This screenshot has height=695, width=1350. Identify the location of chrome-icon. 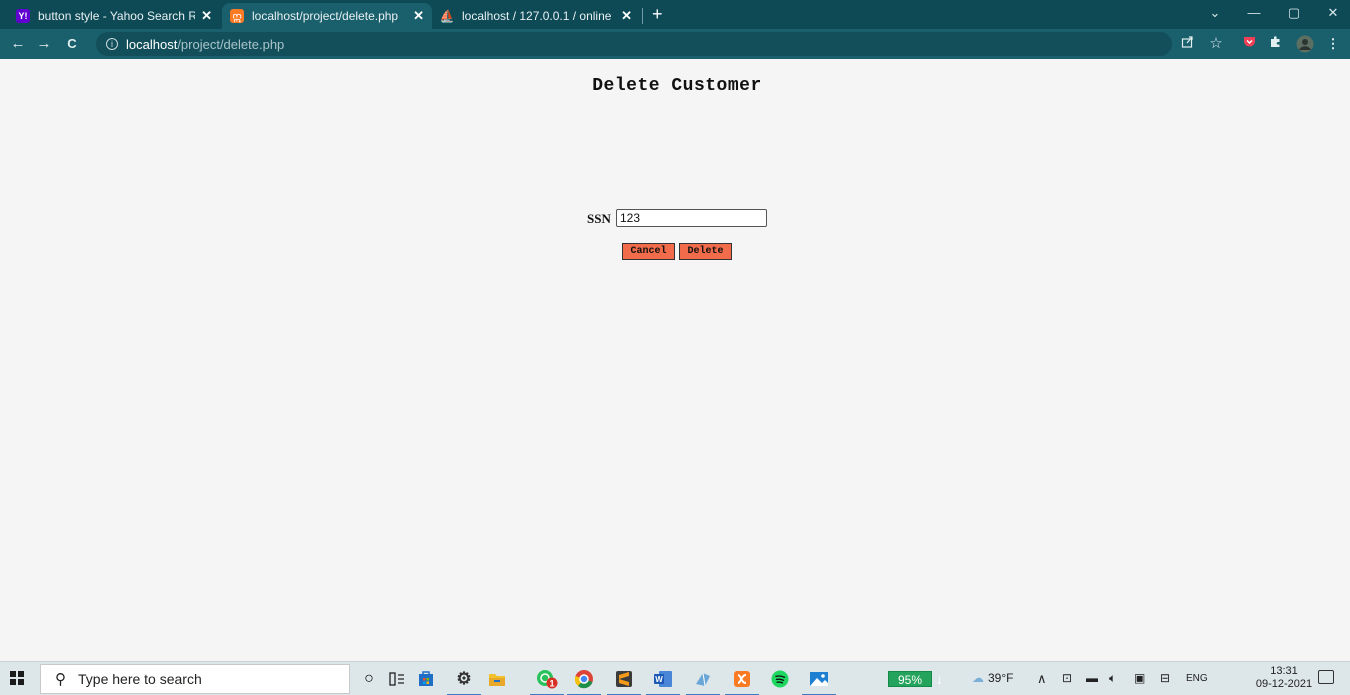
(584, 680).